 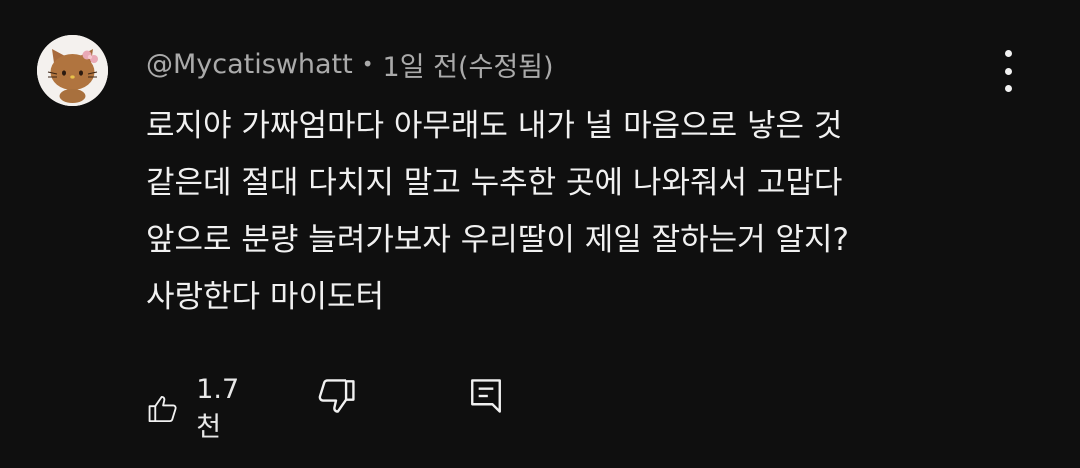 What do you see at coordinates (249, 64) in the screenshot?
I see `author-name: @Mycatiswhatt` at bounding box center [249, 64].